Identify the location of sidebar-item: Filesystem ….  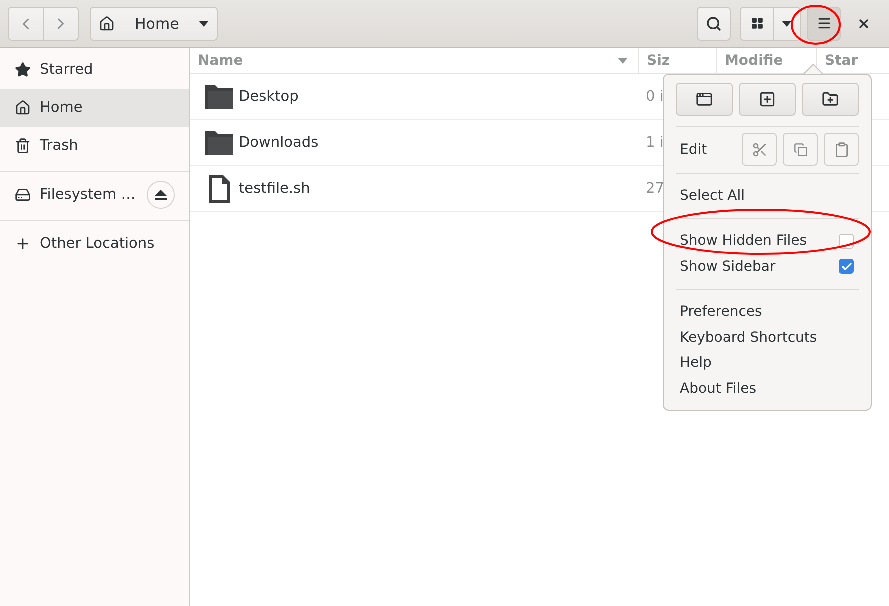
(94, 195).